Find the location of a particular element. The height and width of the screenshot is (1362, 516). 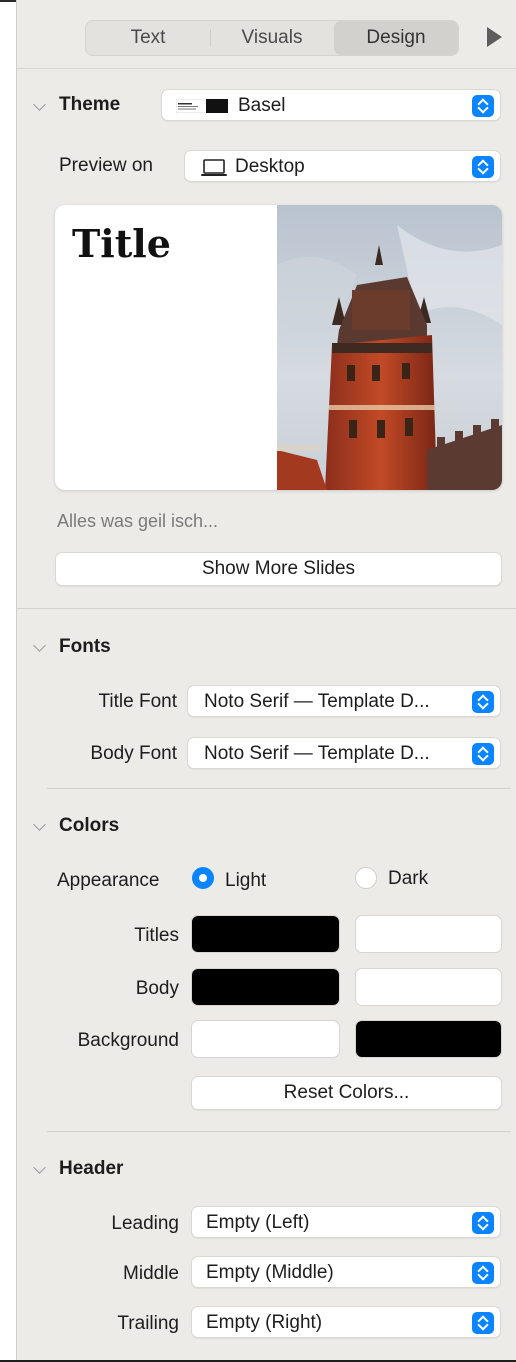

light-radio-icon is located at coordinates (203, 878).